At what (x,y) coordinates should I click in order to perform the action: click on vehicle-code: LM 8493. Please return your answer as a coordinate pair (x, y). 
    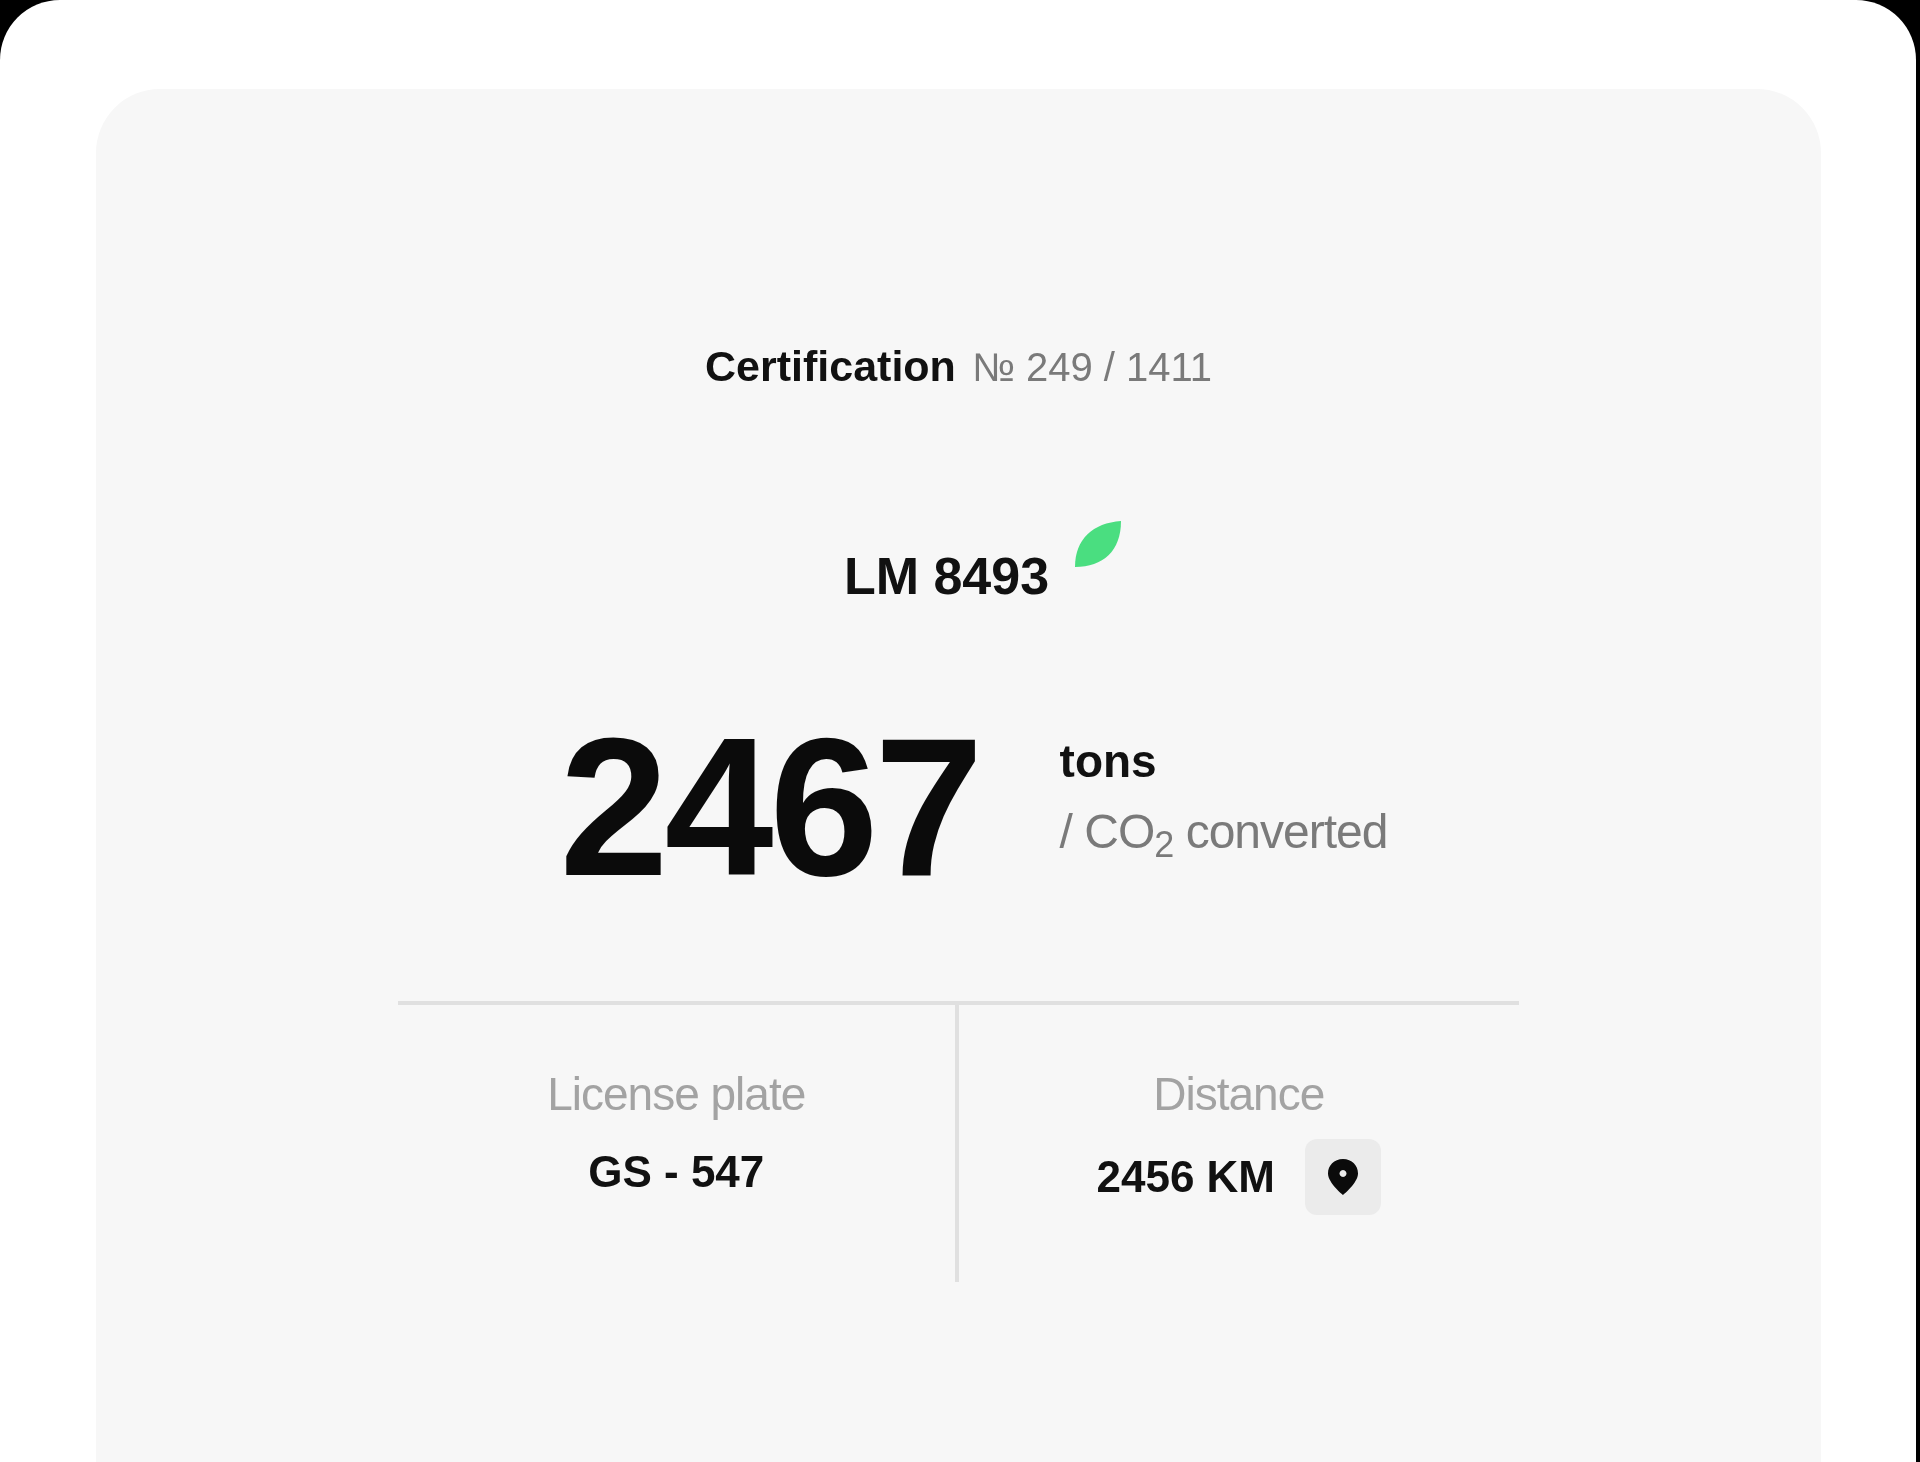
    Looking at the image, I should click on (946, 576).